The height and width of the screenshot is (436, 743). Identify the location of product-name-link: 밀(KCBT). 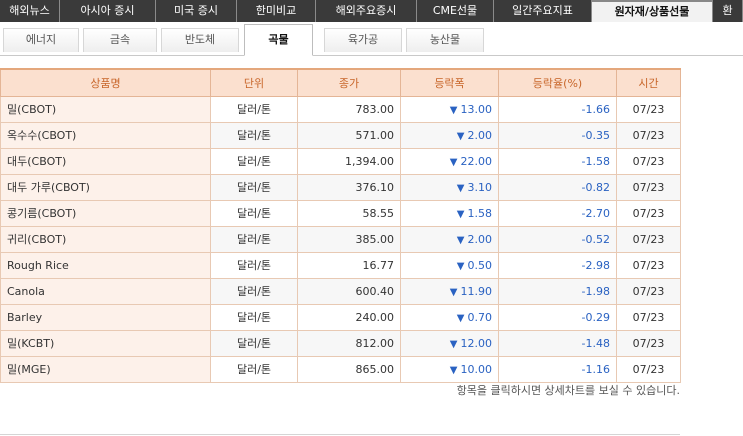
(105, 343).